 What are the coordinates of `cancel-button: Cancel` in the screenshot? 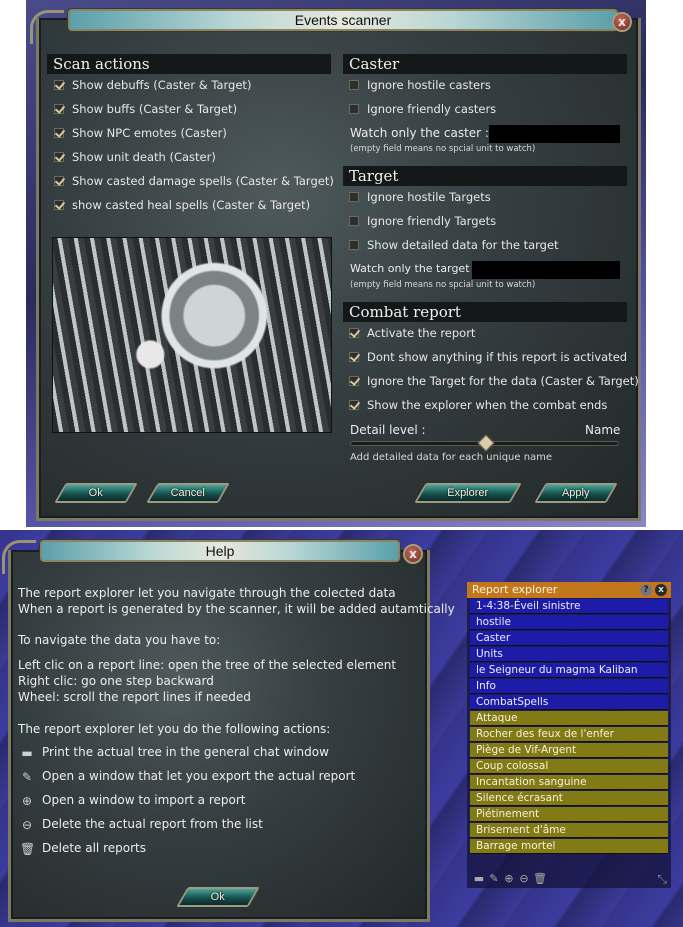 It's located at (188, 493).